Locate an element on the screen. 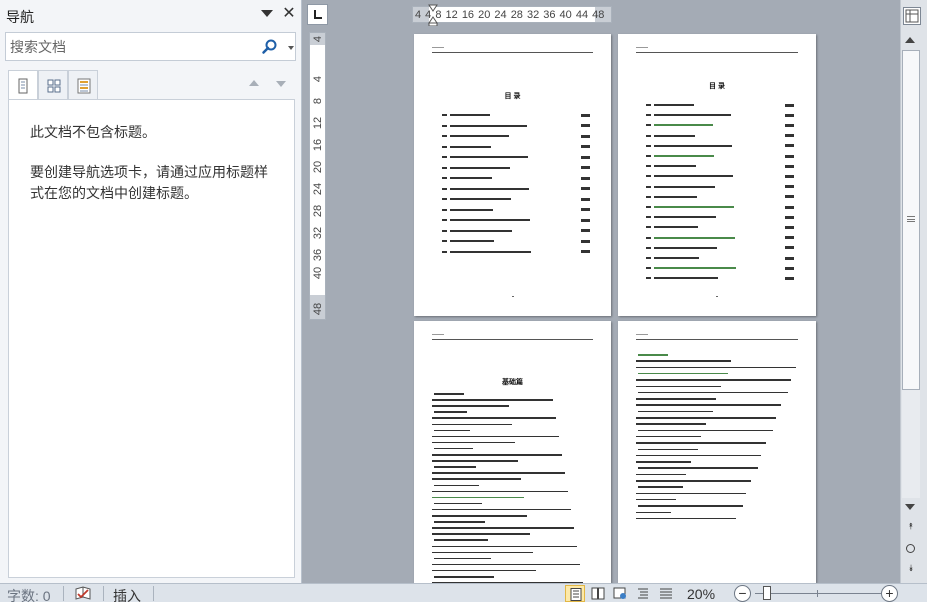  zoom-slider-track is located at coordinates (818, 593).